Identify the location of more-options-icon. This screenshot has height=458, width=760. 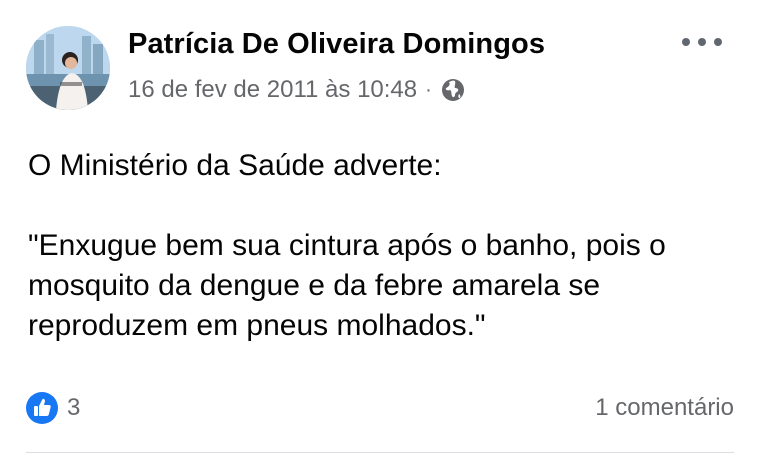
(702, 42).